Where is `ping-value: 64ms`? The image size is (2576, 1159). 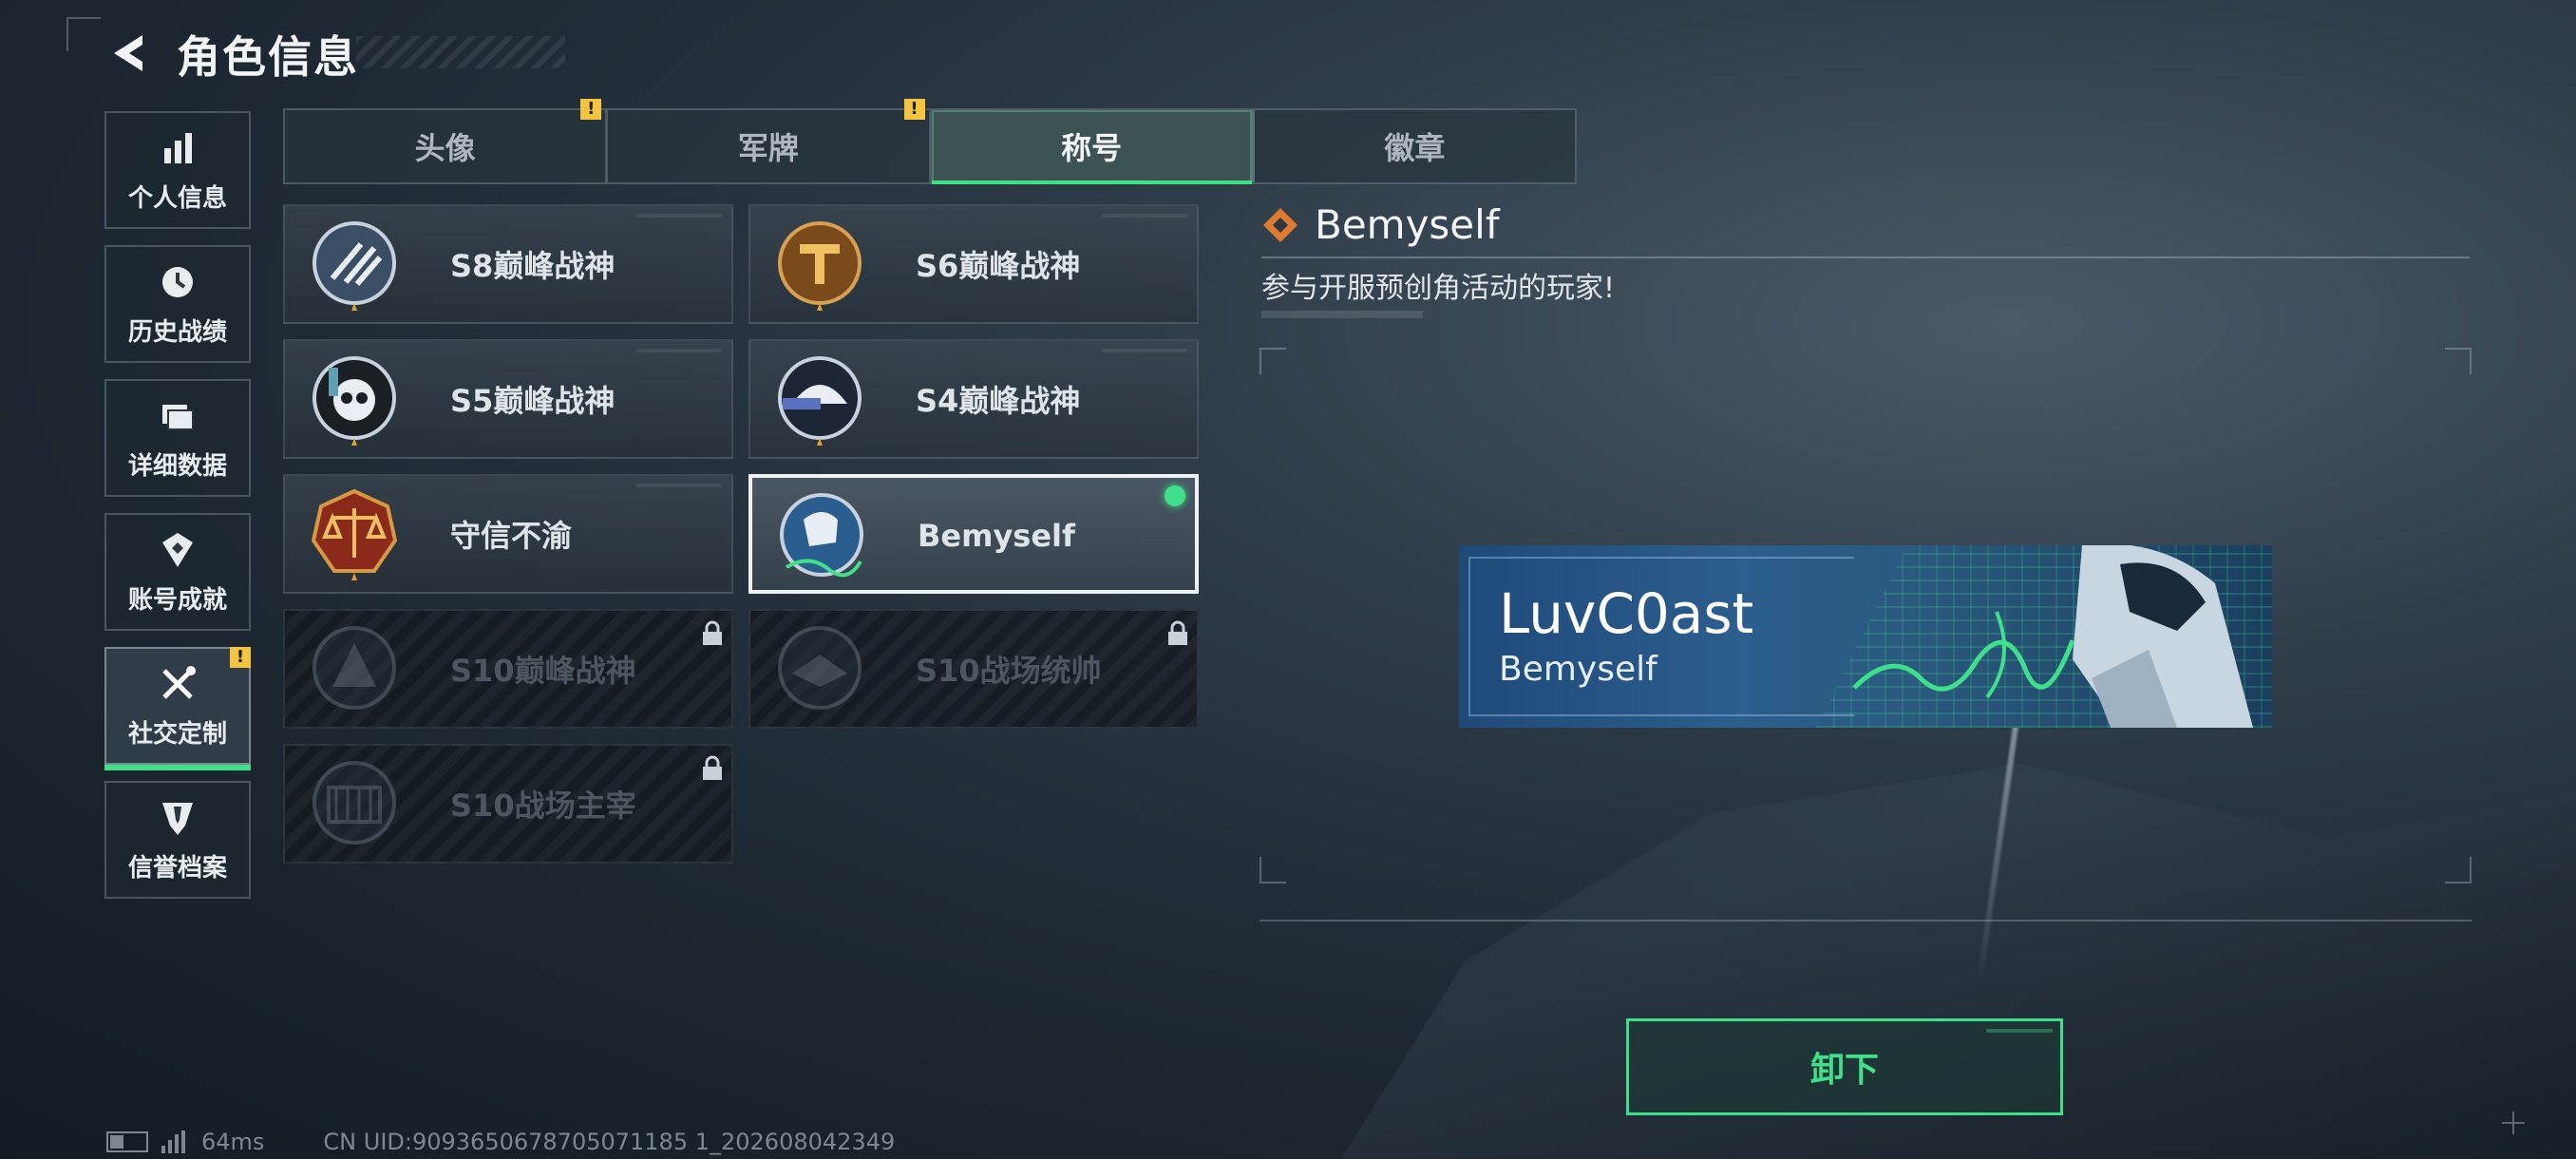
ping-value: 64ms is located at coordinates (233, 1142).